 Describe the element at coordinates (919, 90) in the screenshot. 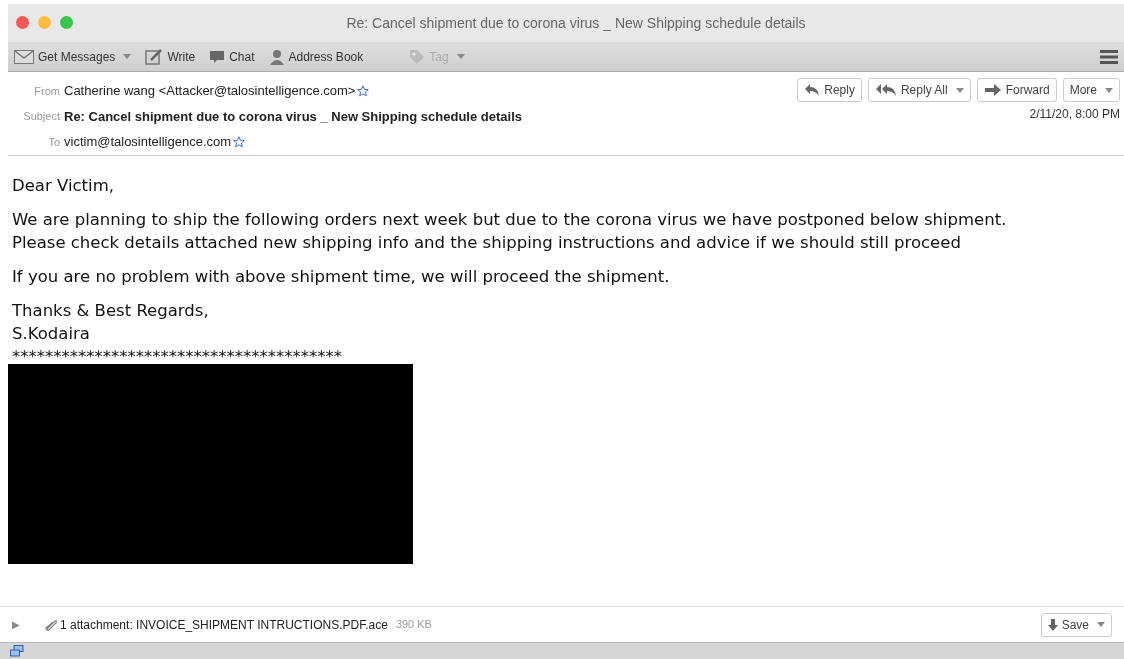

I see `header-action-button: Reply All` at that location.